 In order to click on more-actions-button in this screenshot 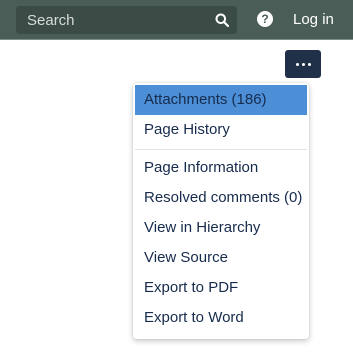, I will do `click(303, 64)`.